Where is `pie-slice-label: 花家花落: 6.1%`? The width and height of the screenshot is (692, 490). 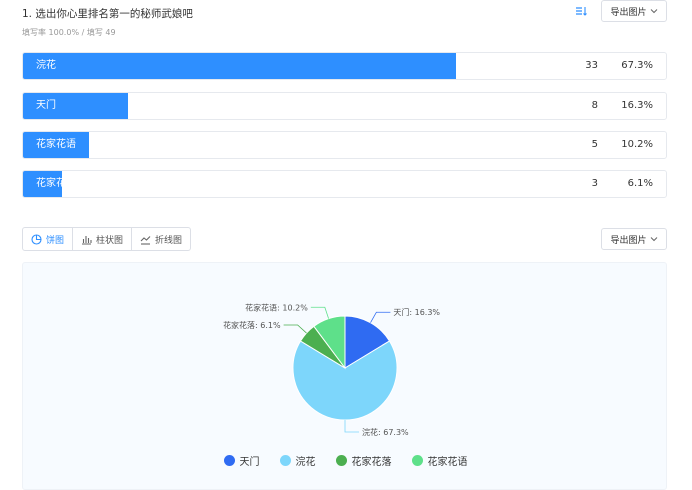
pie-slice-label: 花家花落: 6.1% is located at coordinates (252, 325).